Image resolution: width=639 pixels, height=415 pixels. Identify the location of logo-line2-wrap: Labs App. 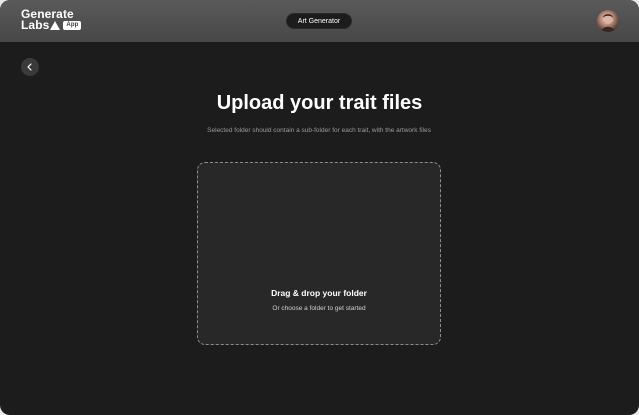
(51, 25).